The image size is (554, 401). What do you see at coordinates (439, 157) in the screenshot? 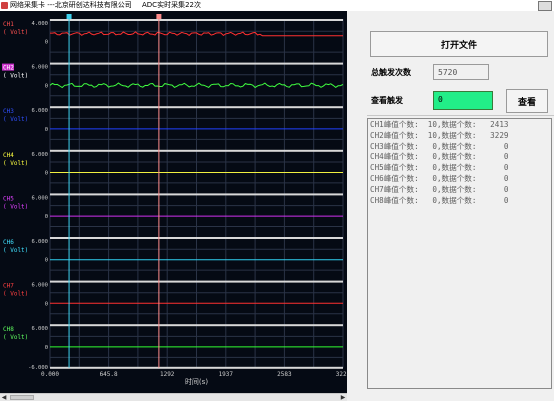
I see `result-line: CH4峰值个数: 0,数据个数: 0` at bounding box center [439, 157].